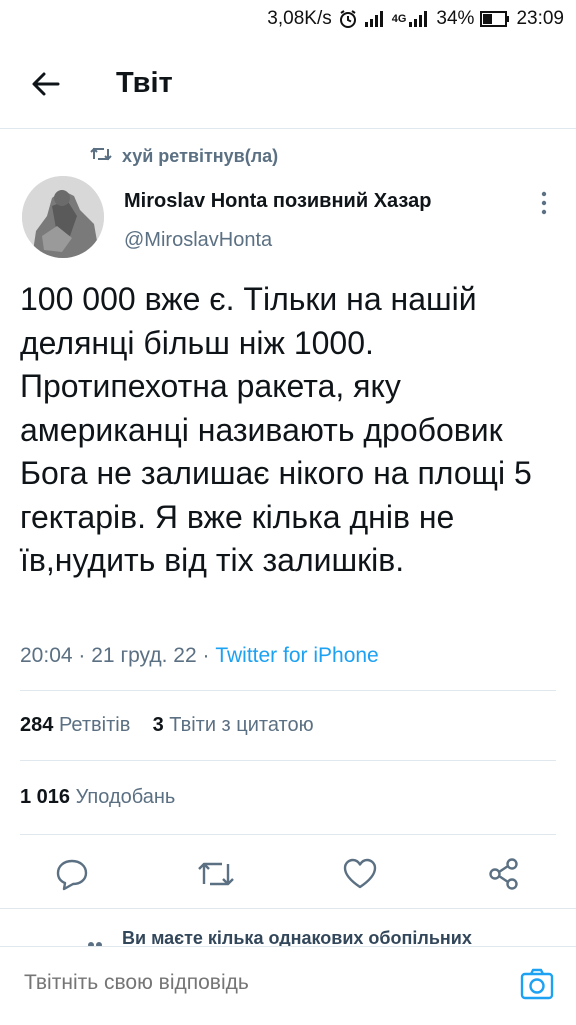 The height and width of the screenshot is (1025, 576). What do you see at coordinates (198, 240) in the screenshot?
I see `author-handle: @MiroslavHonta` at bounding box center [198, 240].